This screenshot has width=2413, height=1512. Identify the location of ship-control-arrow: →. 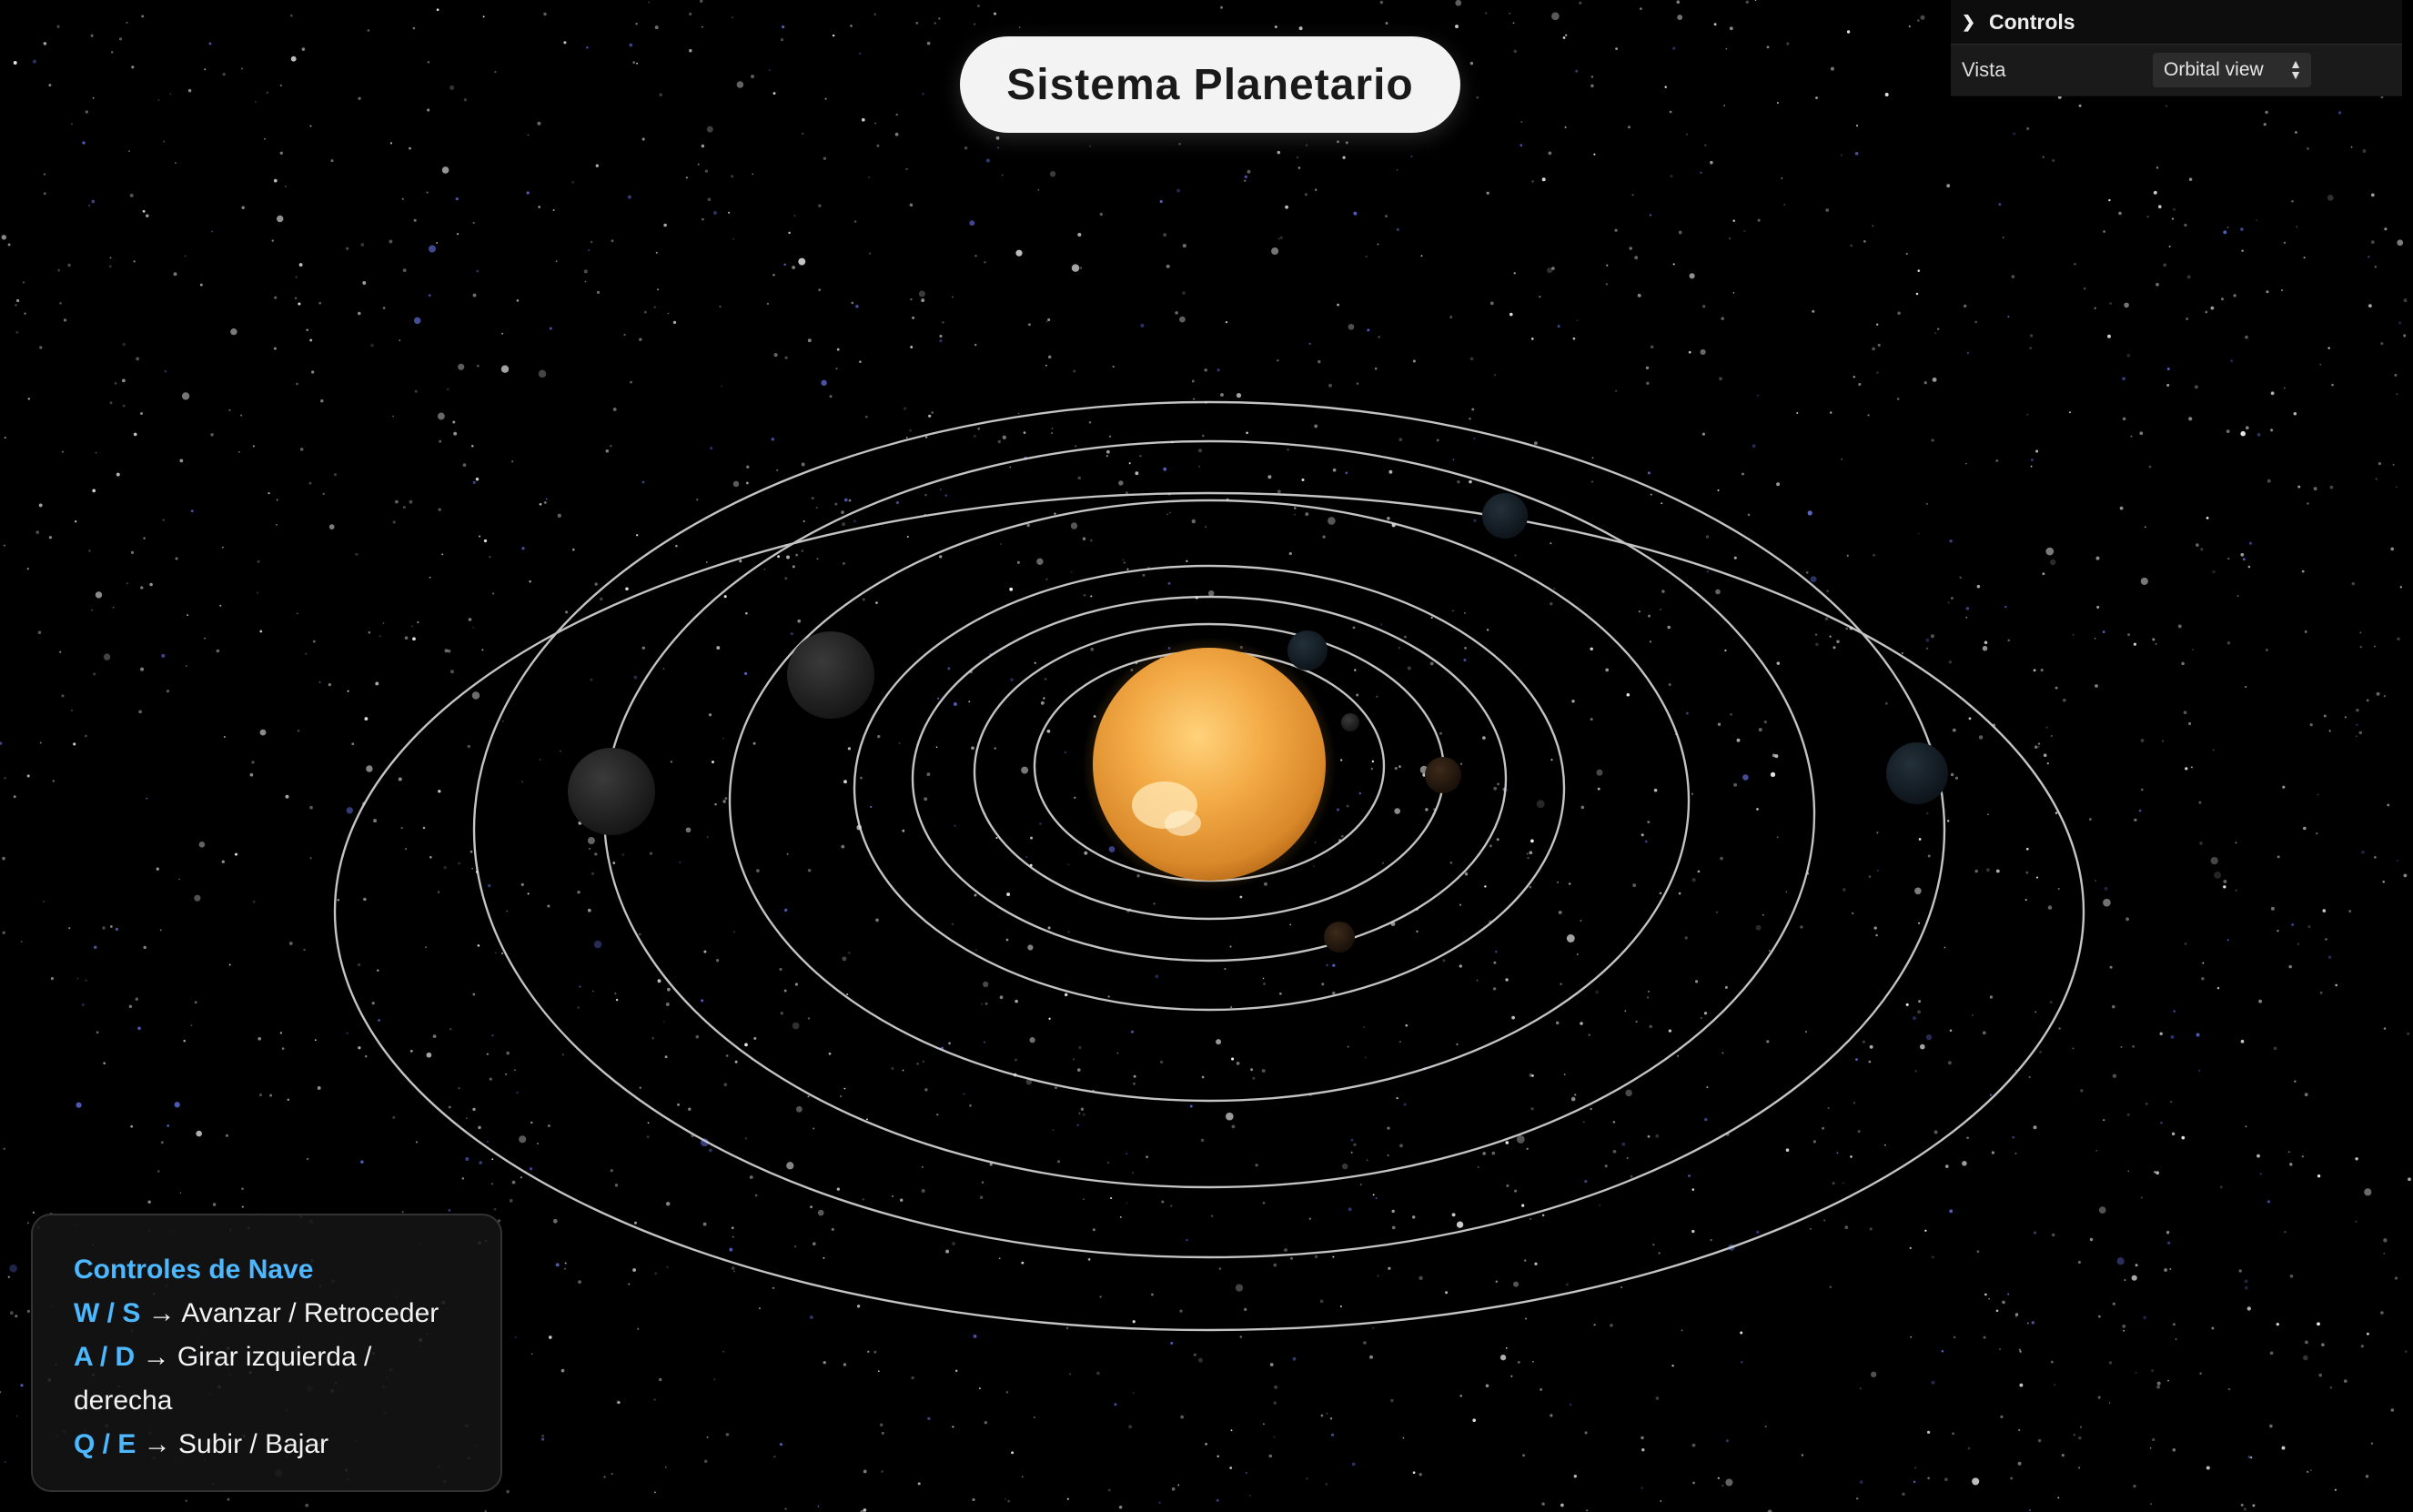
(156, 1357).